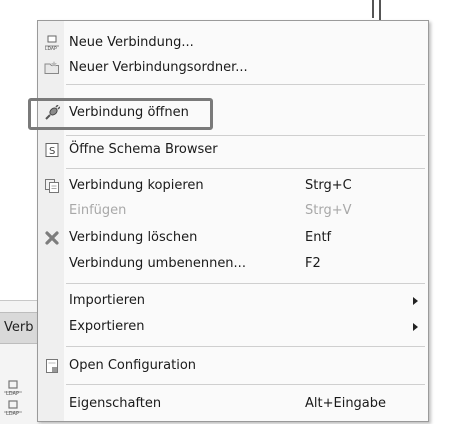 The image size is (460, 424). I want to click on menu-item-shortcut: F2, so click(313, 263).